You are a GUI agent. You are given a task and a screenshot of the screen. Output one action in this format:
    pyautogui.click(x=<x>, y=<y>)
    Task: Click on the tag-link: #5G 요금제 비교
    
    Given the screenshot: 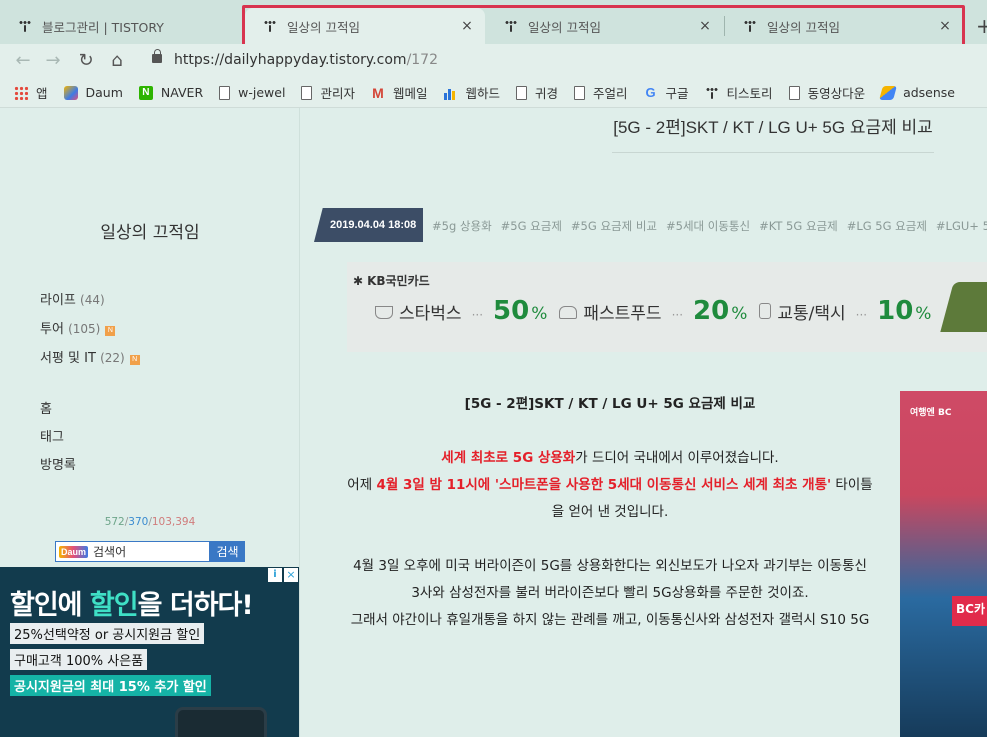 What is the action you would take?
    pyautogui.click(x=614, y=226)
    